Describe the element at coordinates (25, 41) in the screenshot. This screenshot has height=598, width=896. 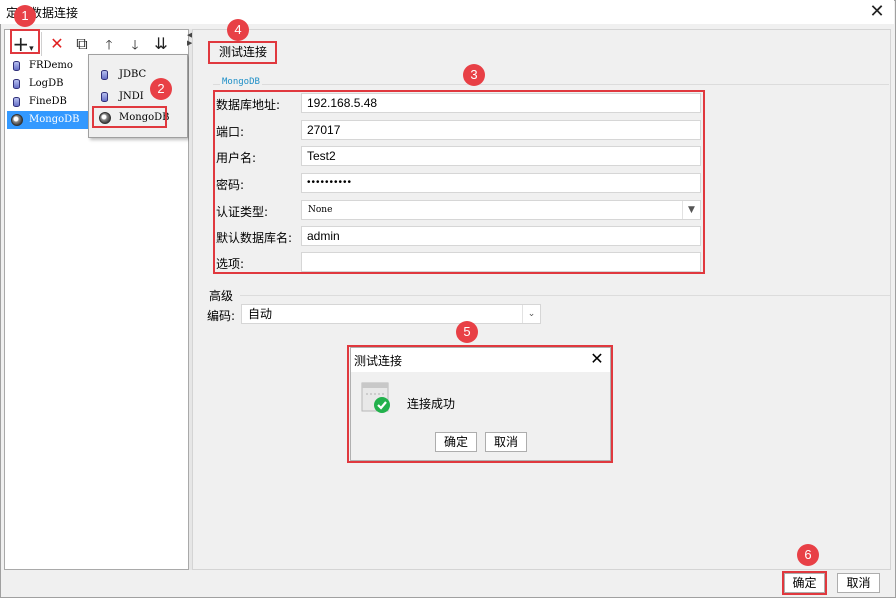
I see `annotation-box-add` at that location.